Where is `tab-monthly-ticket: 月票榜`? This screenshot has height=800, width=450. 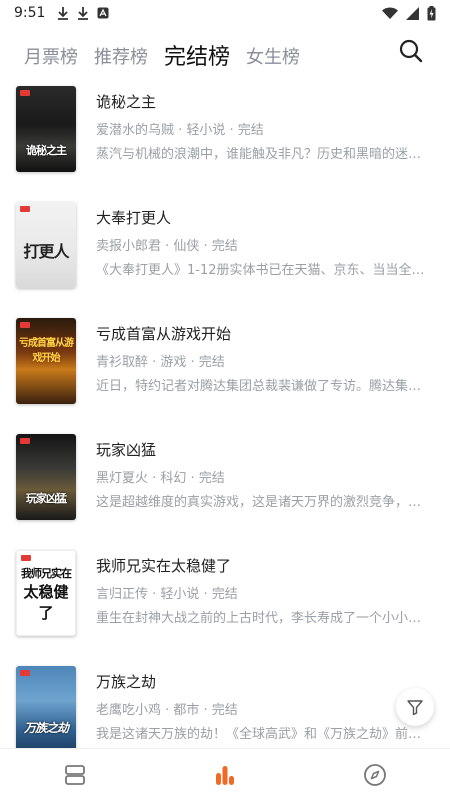
tab-monthly-ticket: 月票榜 is located at coordinates (51, 58).